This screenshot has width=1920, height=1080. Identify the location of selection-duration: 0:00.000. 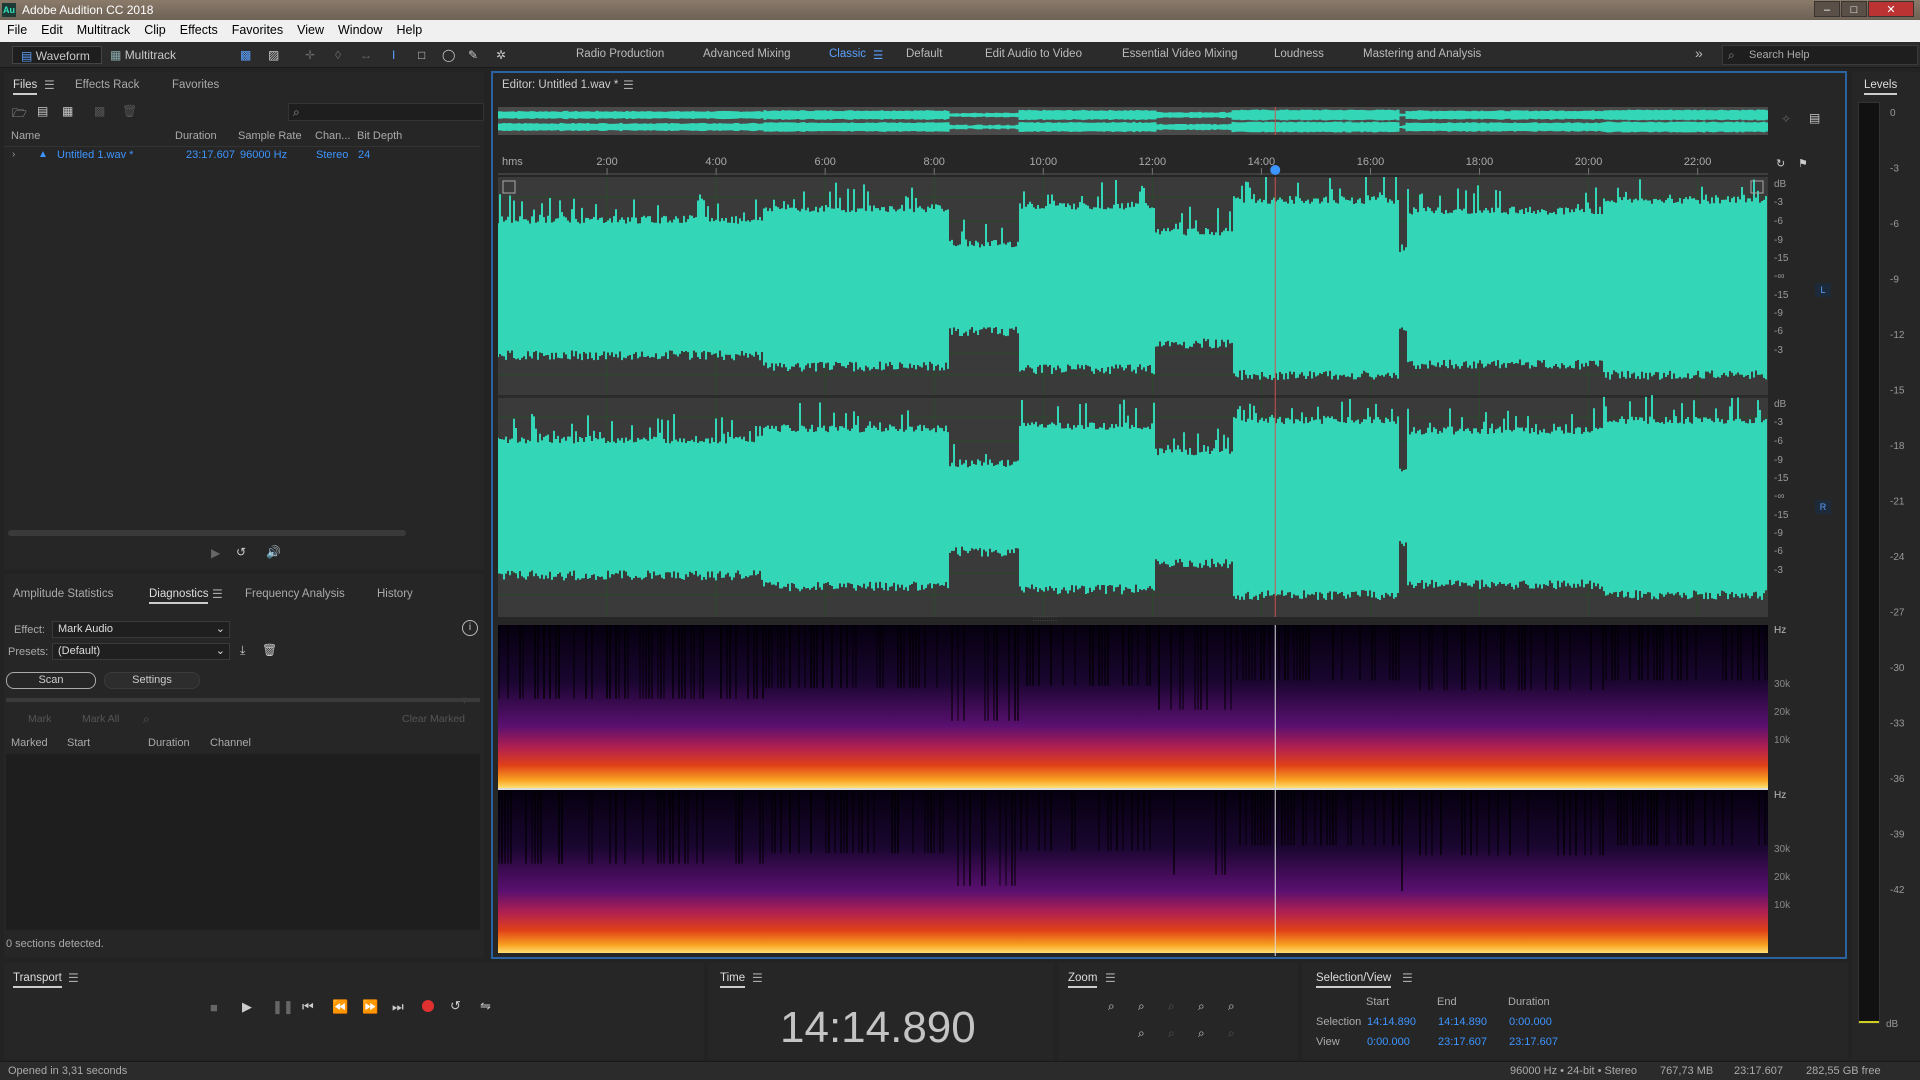
(1530, 1022).